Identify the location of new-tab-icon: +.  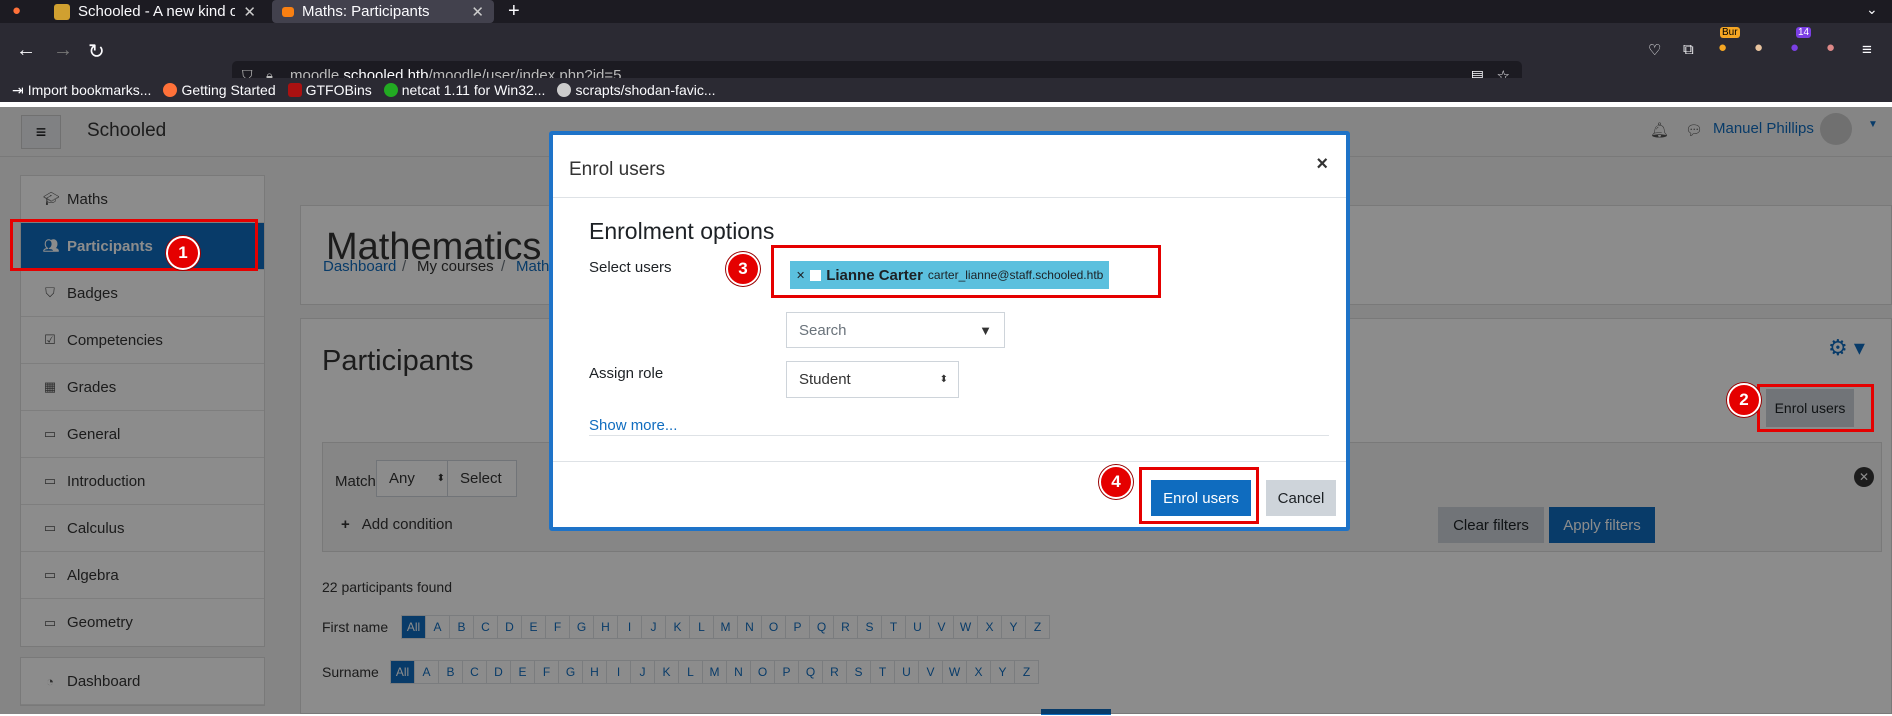
(514, 11).